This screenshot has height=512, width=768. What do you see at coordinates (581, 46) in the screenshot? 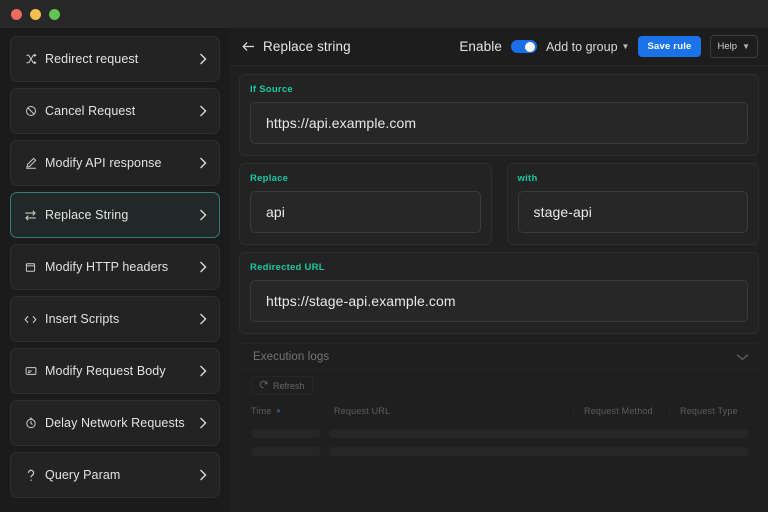
I see `add-to-group-label: Add to group` at bounding box center [581, 46].